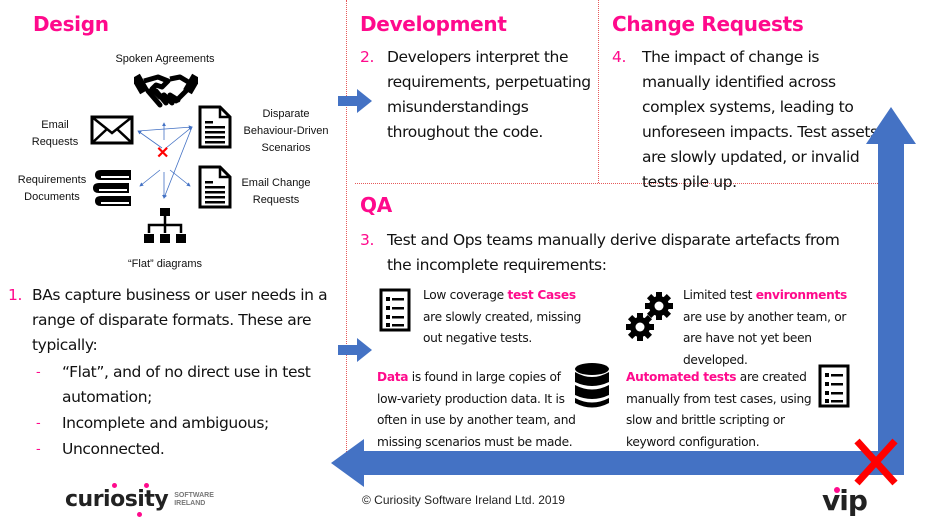 This screenshot has width=939, height=527. What do you see at coordinates (152, 423) in the screenshot?
I see `design-bullet: - Incomplete and ambiguous;` at bounding box center [152, 423].